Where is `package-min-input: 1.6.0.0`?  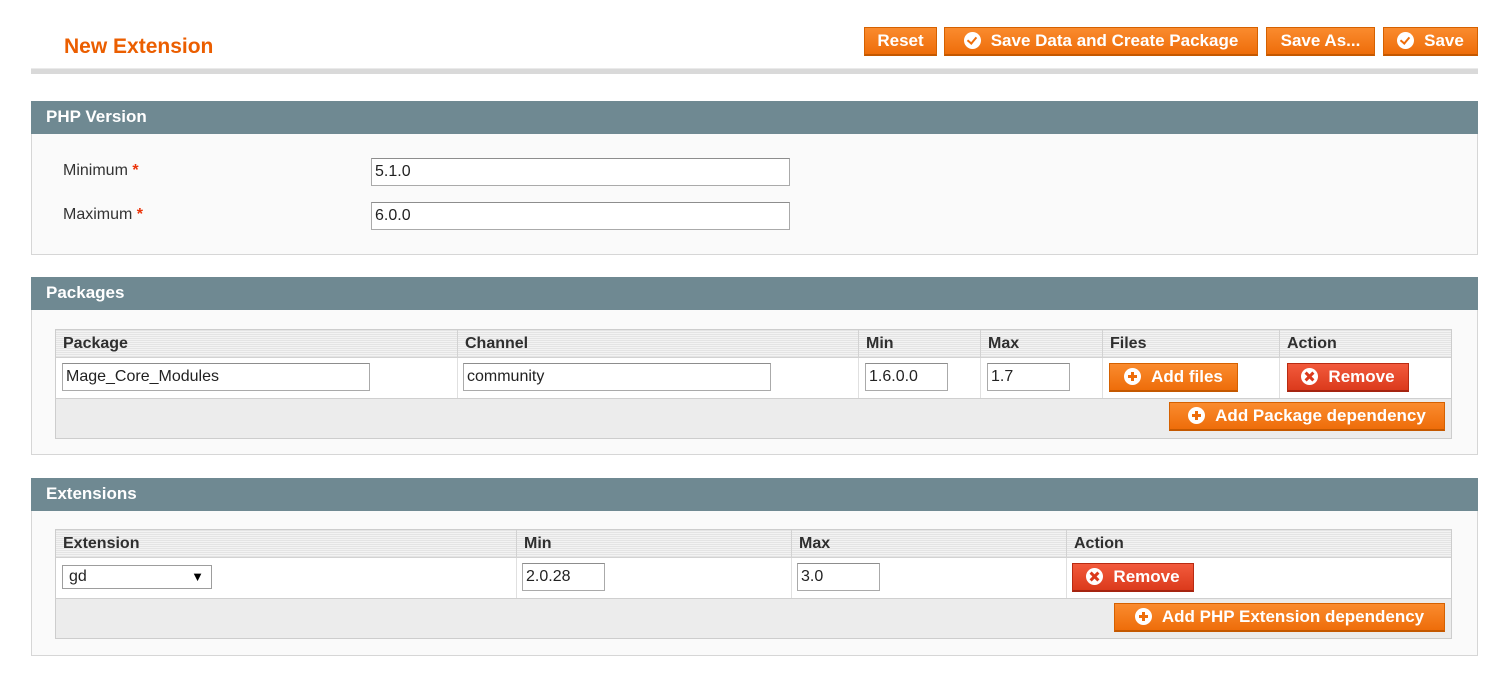 package-min-input: 1.6.0.0 is located at coordinates (906, 377).